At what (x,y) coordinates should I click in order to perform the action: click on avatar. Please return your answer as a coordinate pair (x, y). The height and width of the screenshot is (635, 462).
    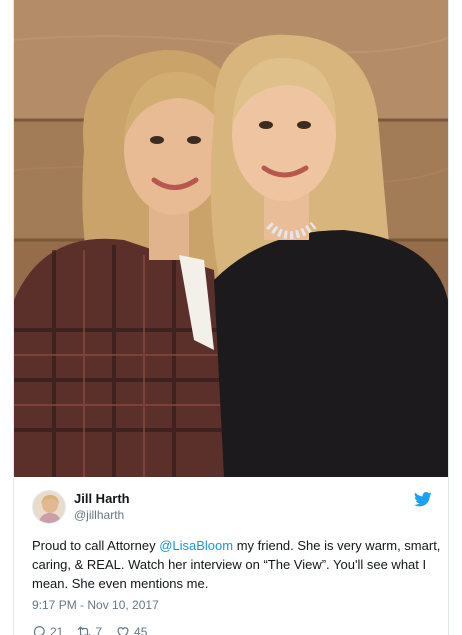
    Looking at the image, I should click on (49, 507).